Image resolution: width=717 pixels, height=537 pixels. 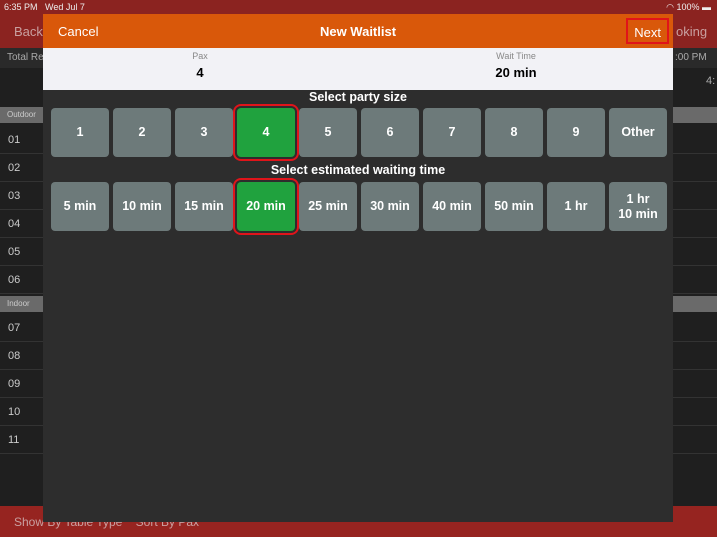 I want to click on table-row-06: 06, so click(x=14, y=280).